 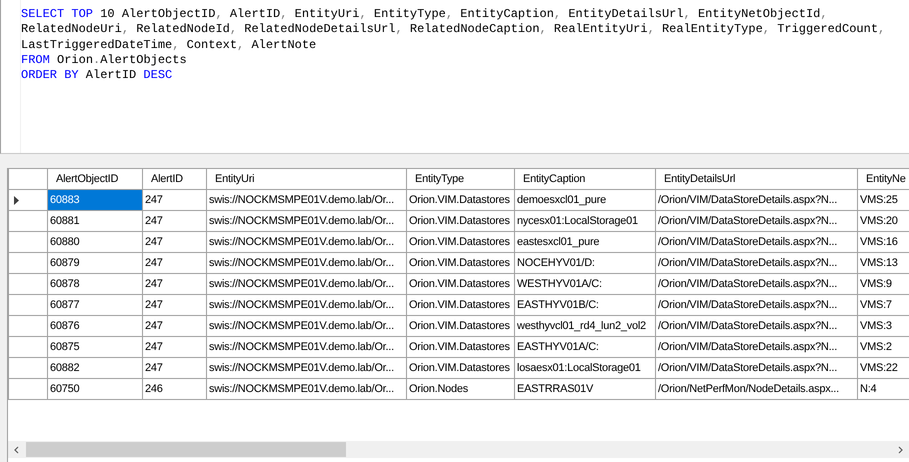 What do you see at coordinates (425, 14) in the screenshot?
I see `sql-line: SELECT TOP 10 AlertObjectID, AlertID, EntityUri, EntityType, EntityCaption, EntityDetailsUrl, EntityNetObjectId,` at bounding box center [425, 14].